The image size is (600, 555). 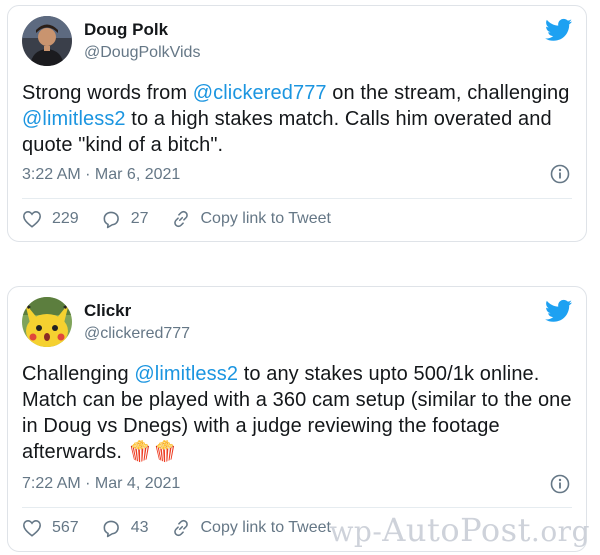 I want to click on reply-count: 43, so click(x=139, y=527).